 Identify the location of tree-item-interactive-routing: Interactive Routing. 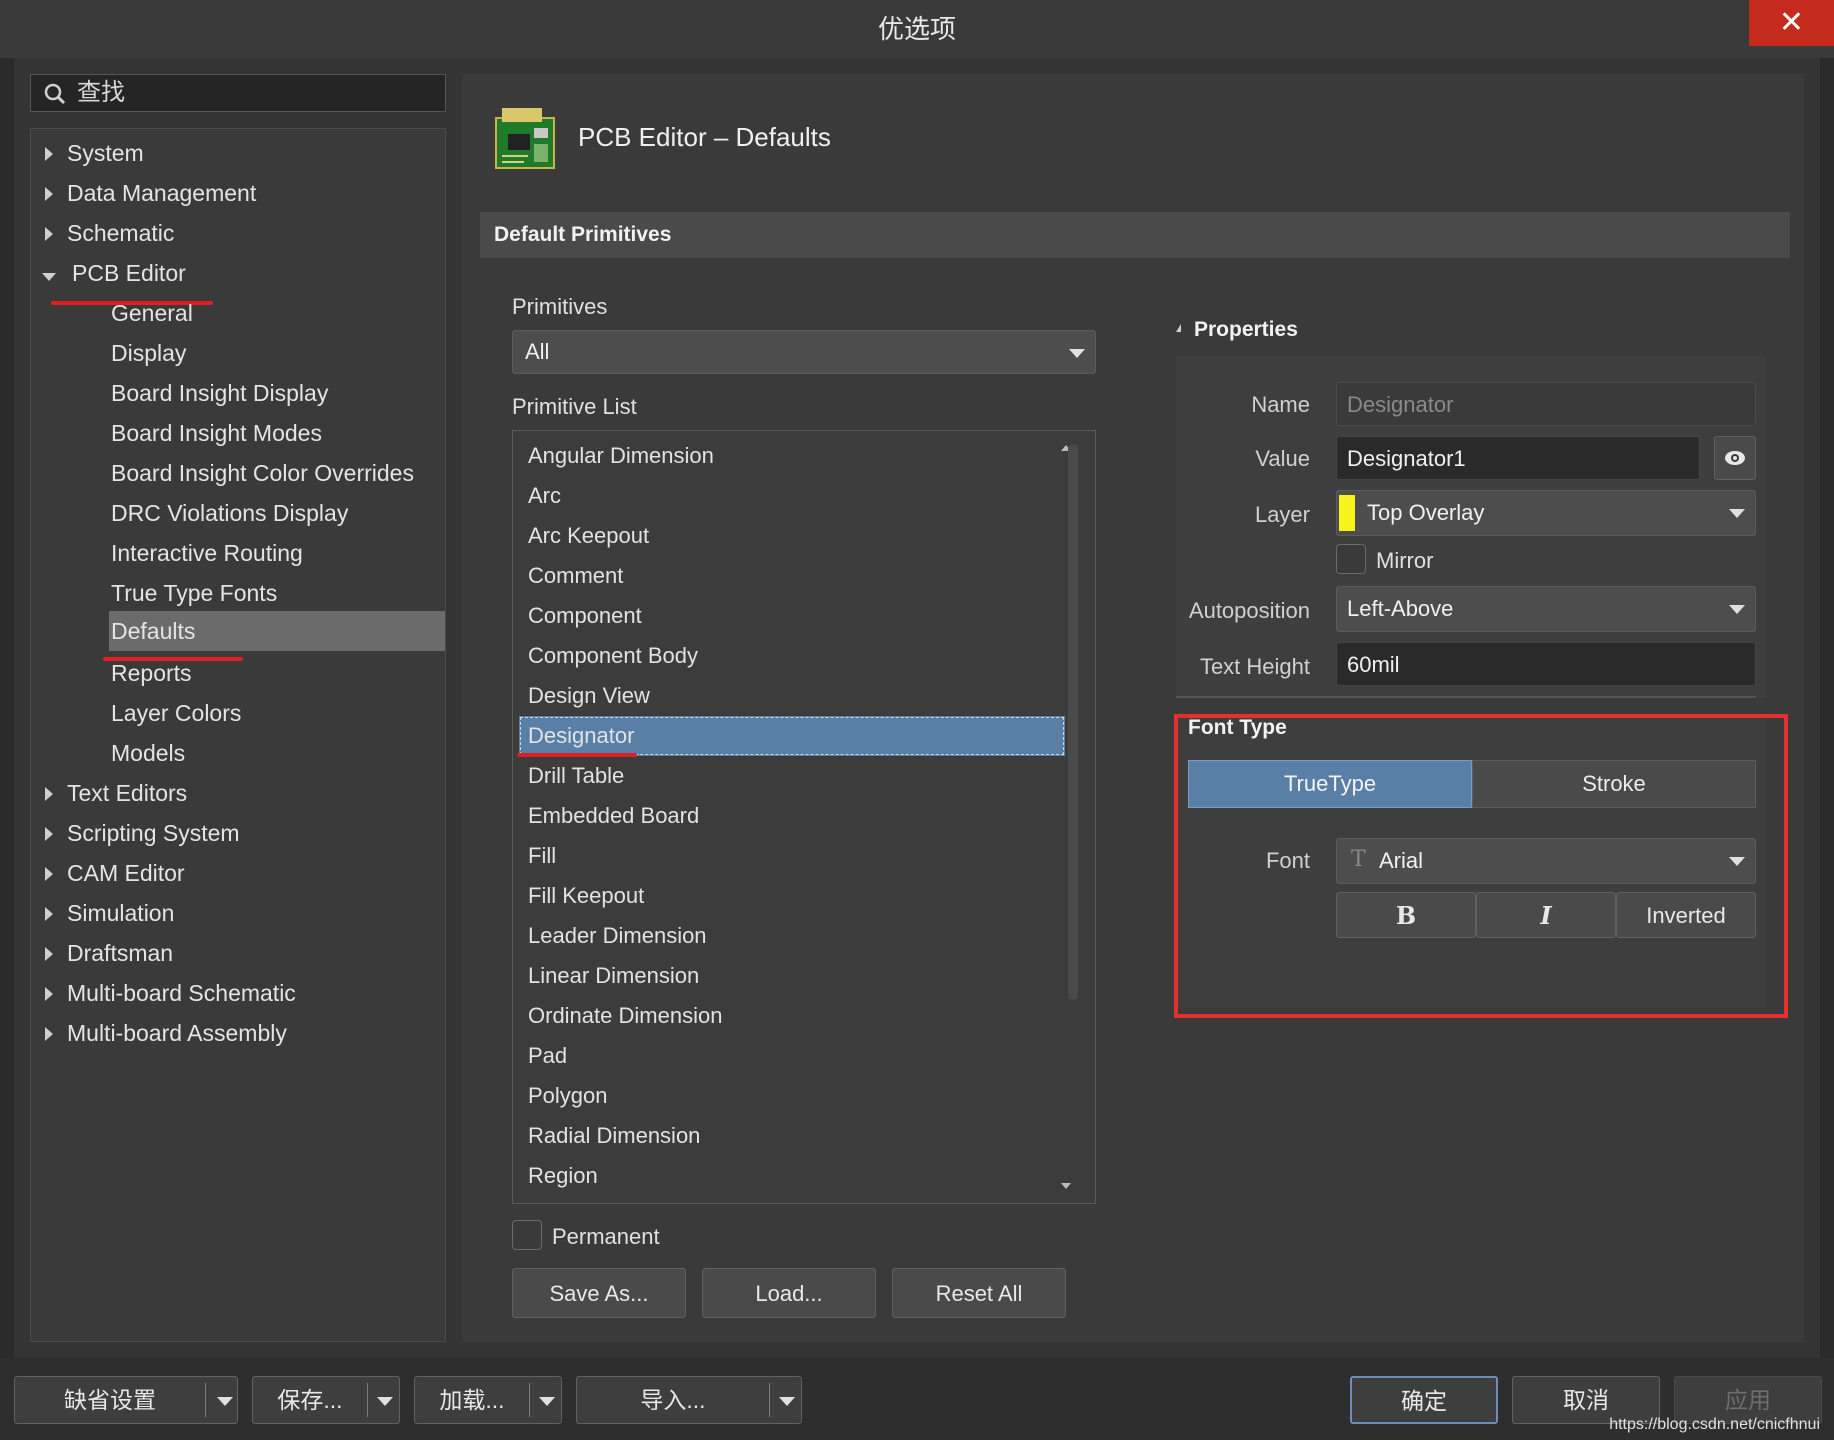
(207, 553).